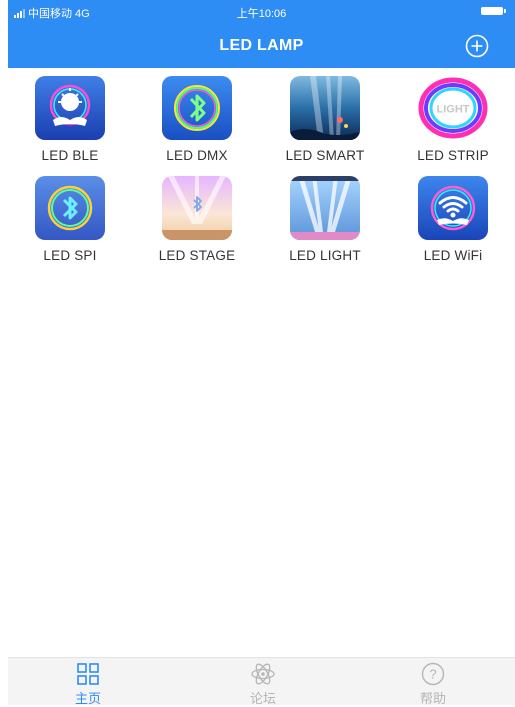 The width and height of the screenshot is (515, 707). Describe the element at coordinates (87, 698) in the screenshot. I see `tab-label: 主页` at that location.